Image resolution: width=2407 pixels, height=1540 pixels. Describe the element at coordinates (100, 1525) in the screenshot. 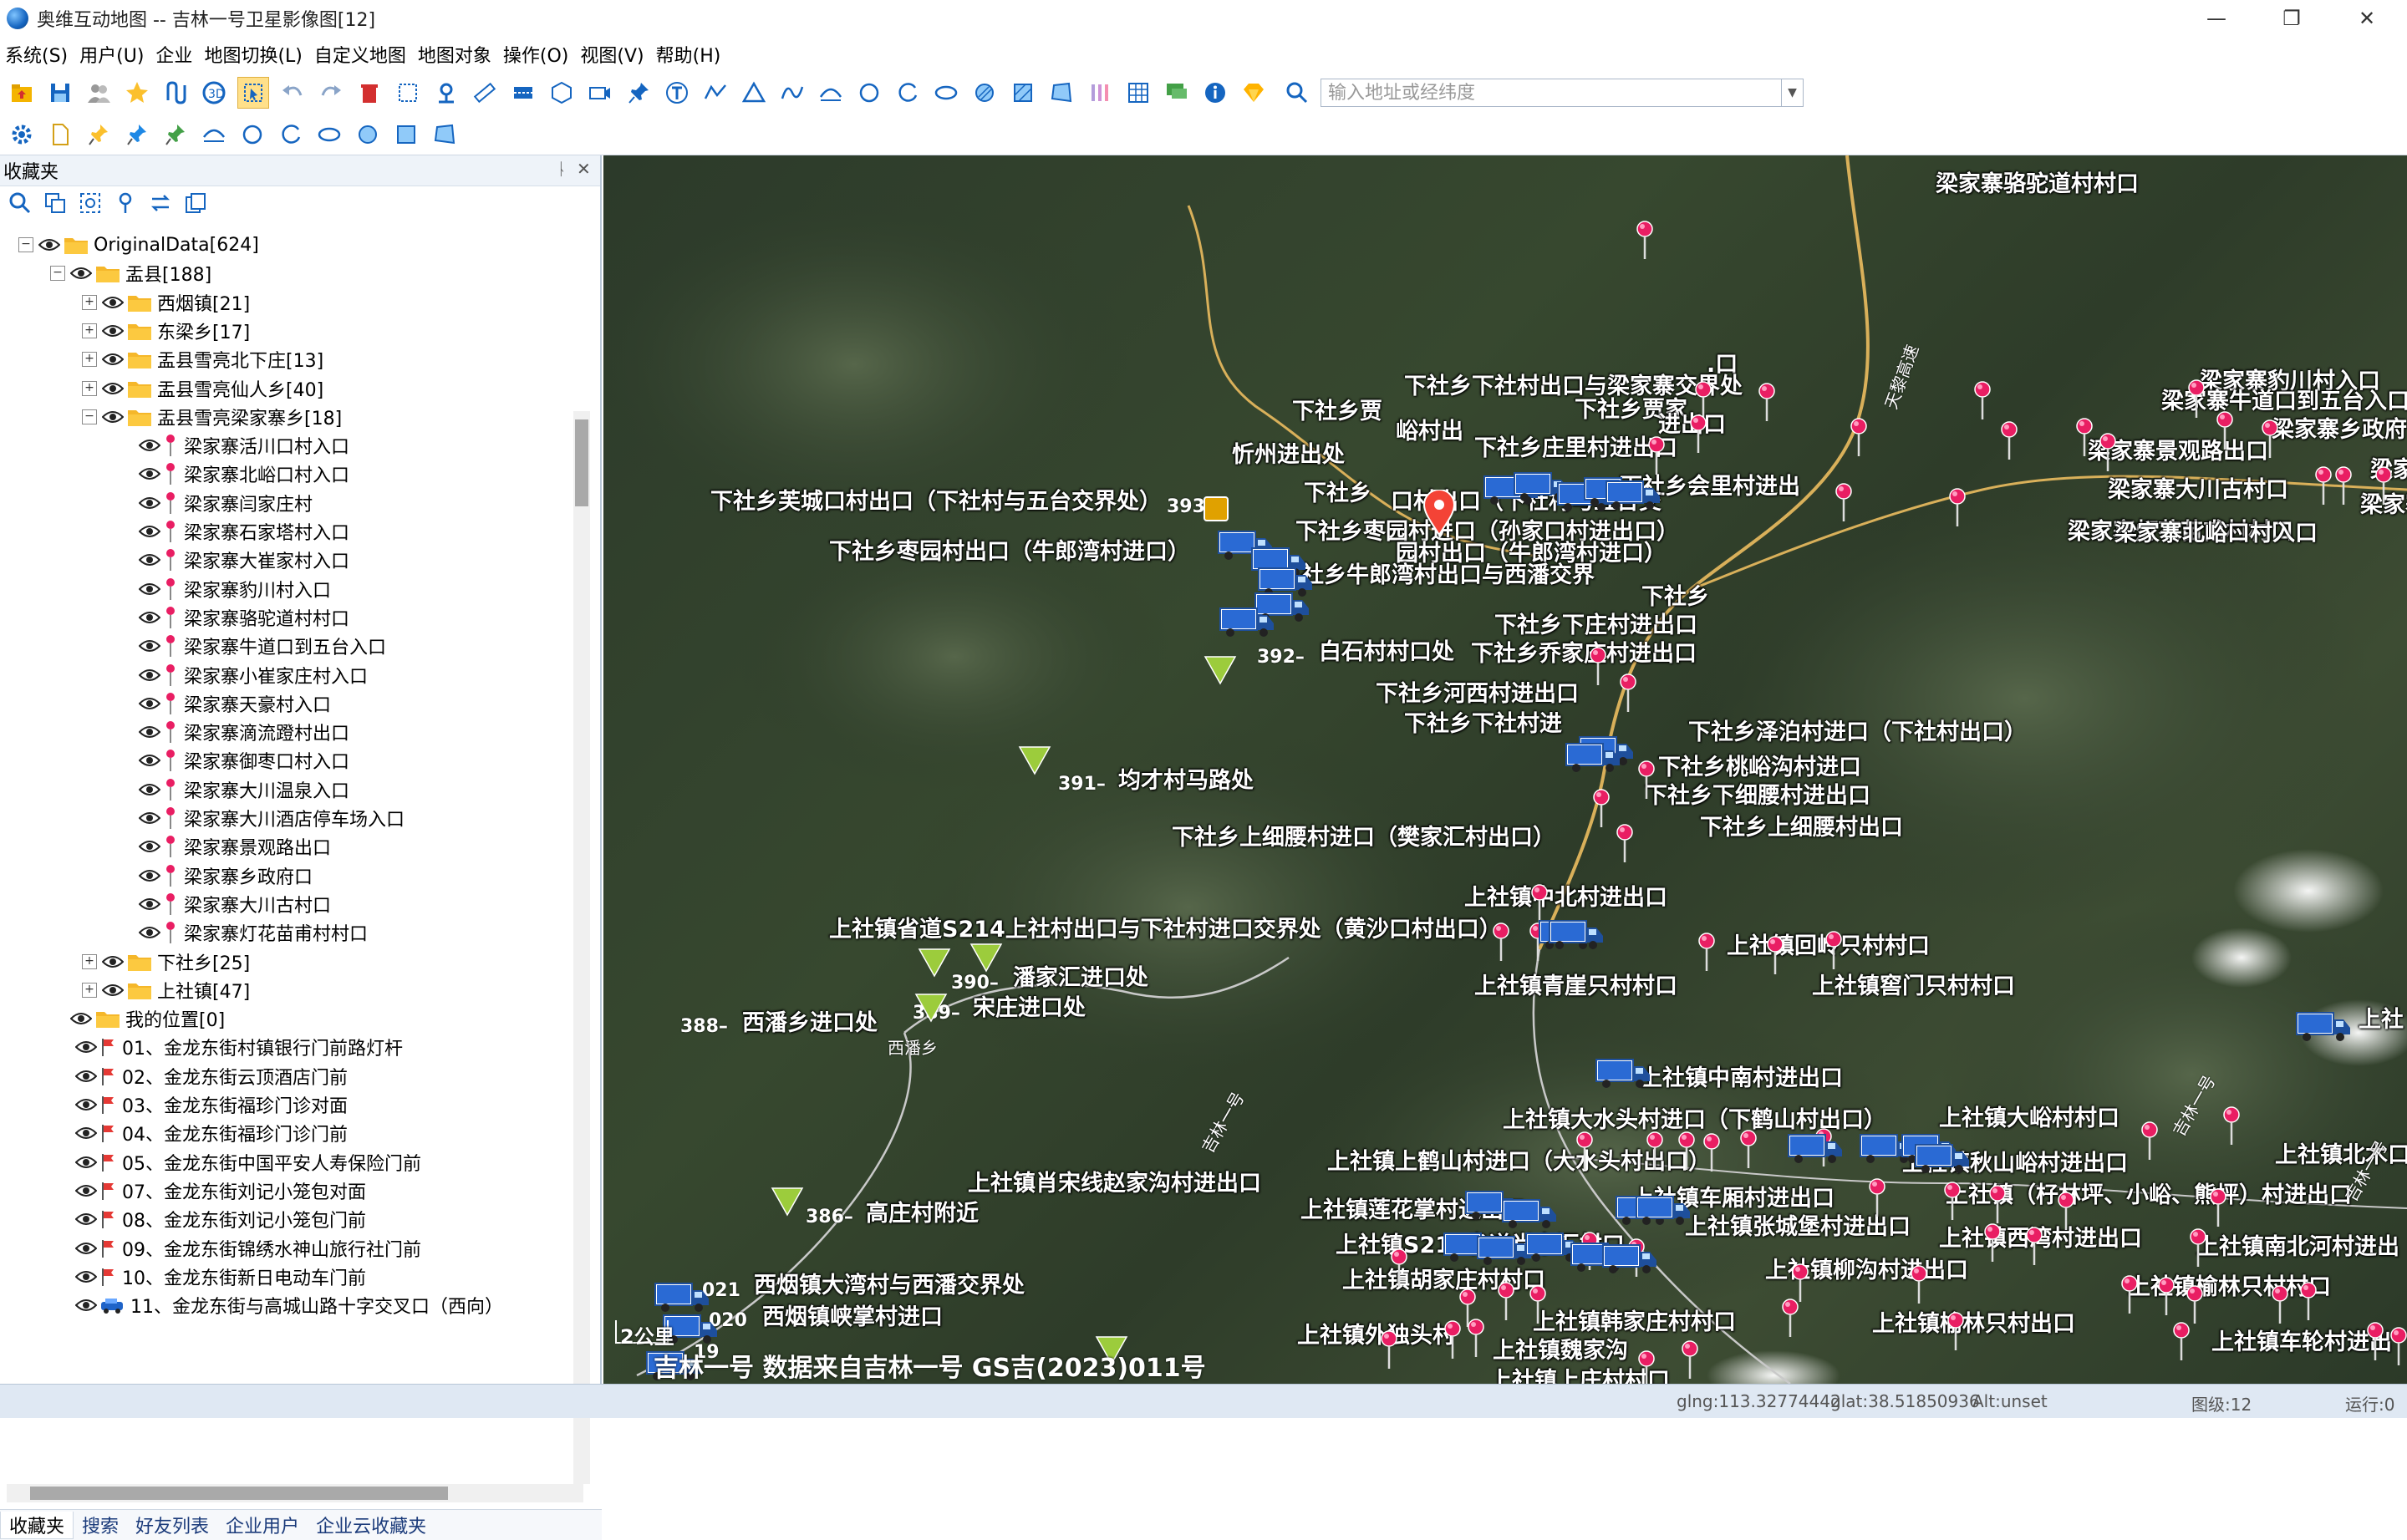

I see `tab-search: 搜索` at that location.